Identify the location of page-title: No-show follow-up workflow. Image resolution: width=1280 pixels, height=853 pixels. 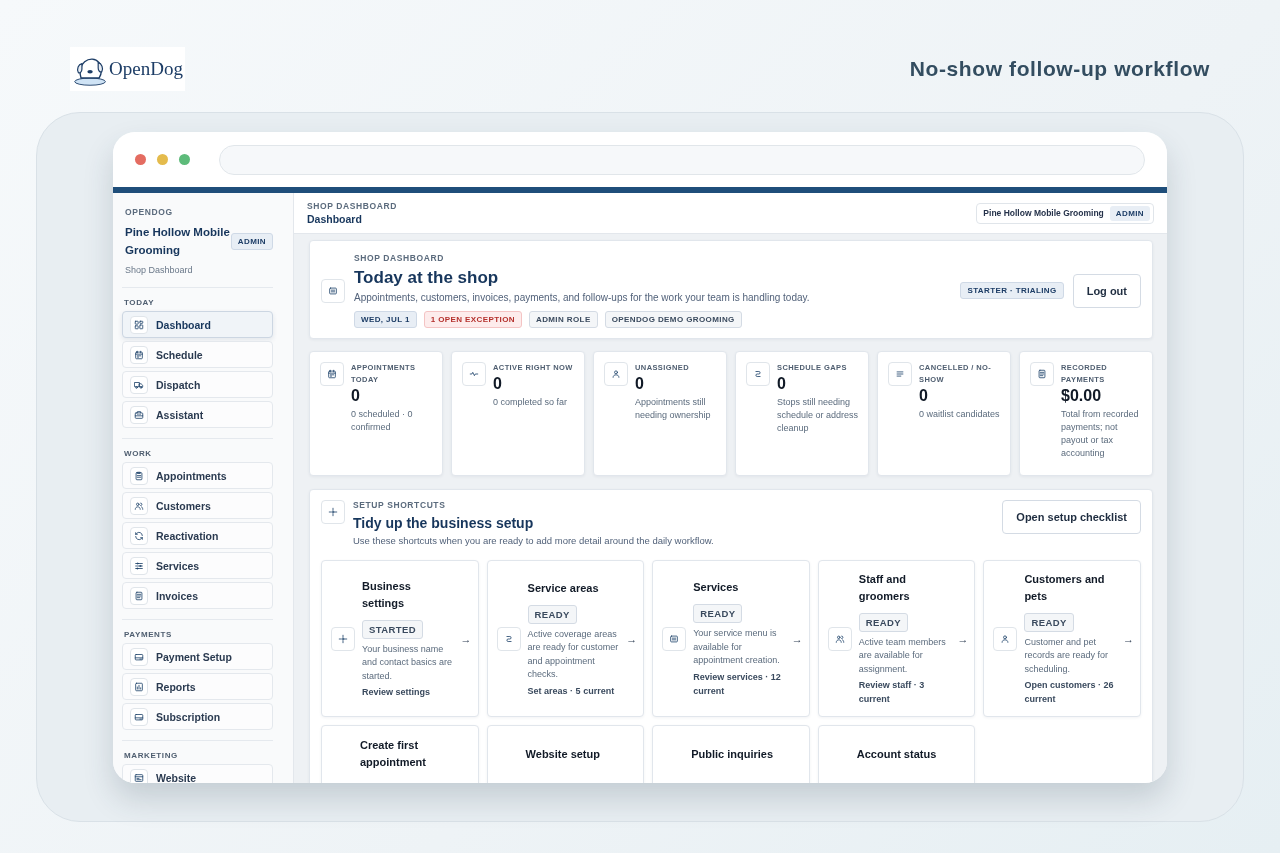
(1059, 69).